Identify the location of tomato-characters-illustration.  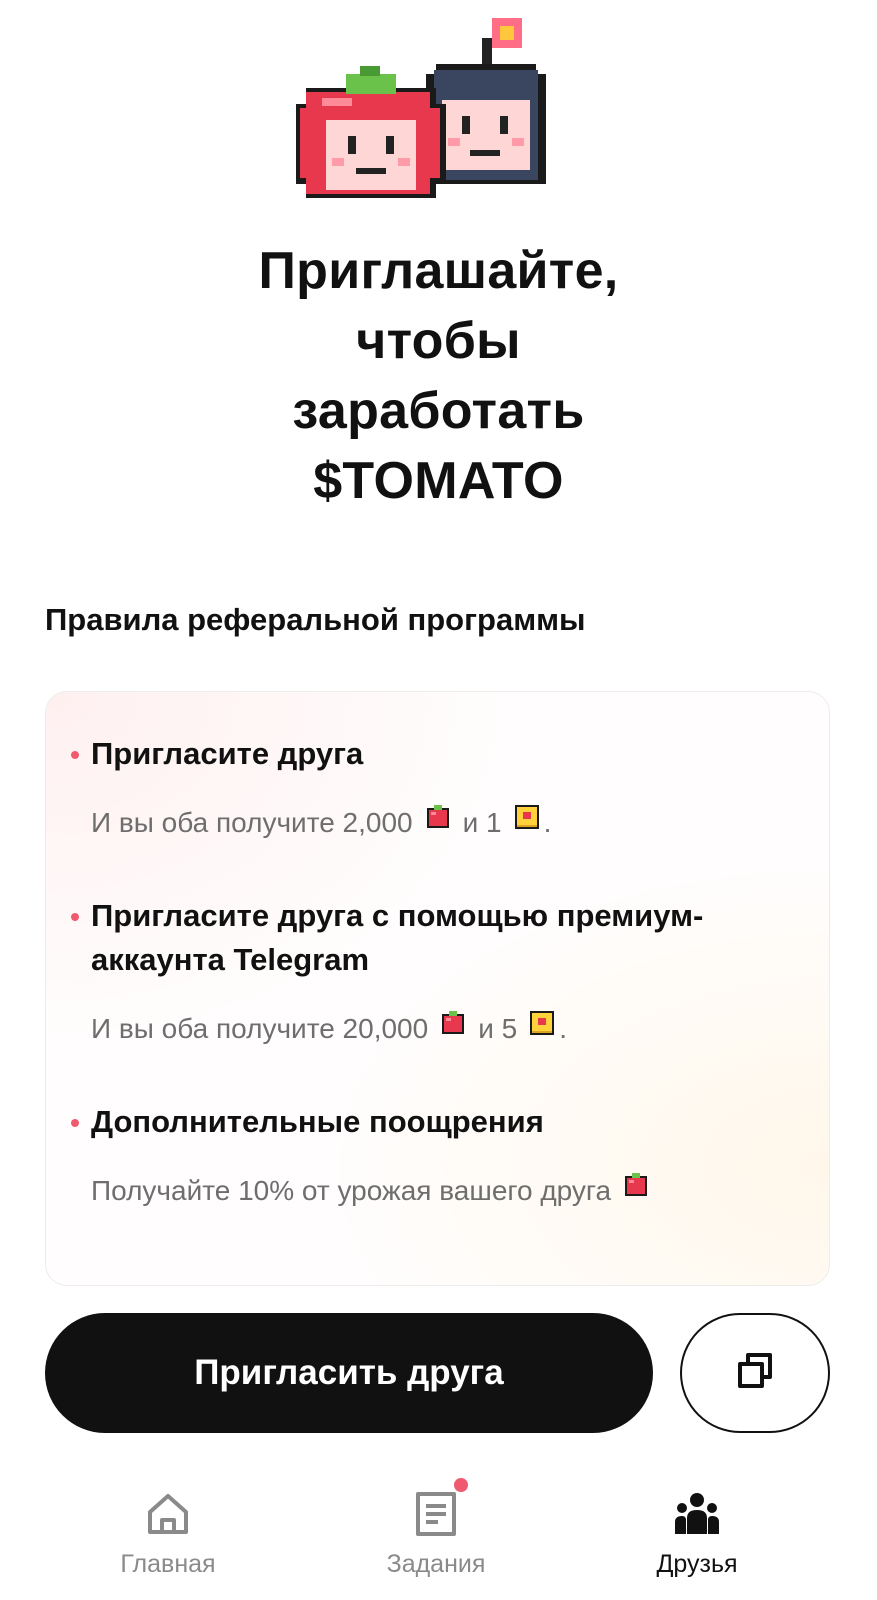
(421, 108).